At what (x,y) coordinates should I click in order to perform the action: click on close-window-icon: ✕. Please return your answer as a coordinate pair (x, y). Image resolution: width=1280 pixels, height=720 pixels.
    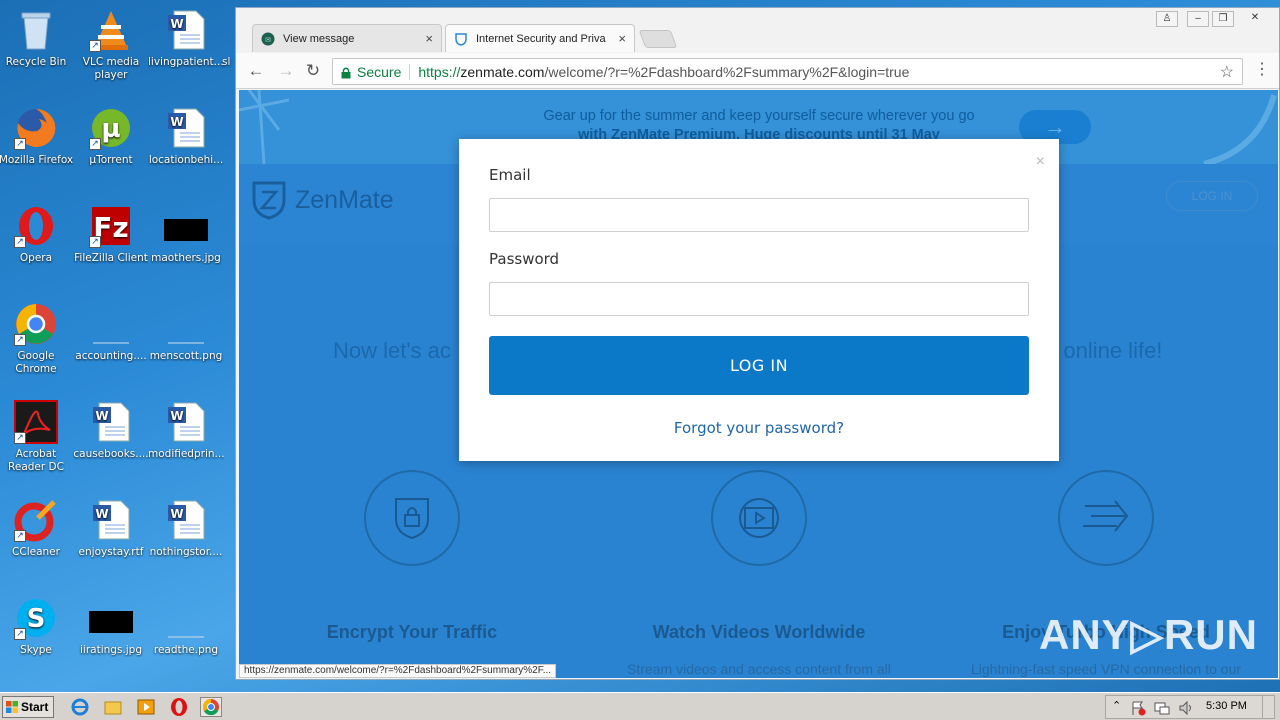
    Looking at the image, I should click on (1255, 19).